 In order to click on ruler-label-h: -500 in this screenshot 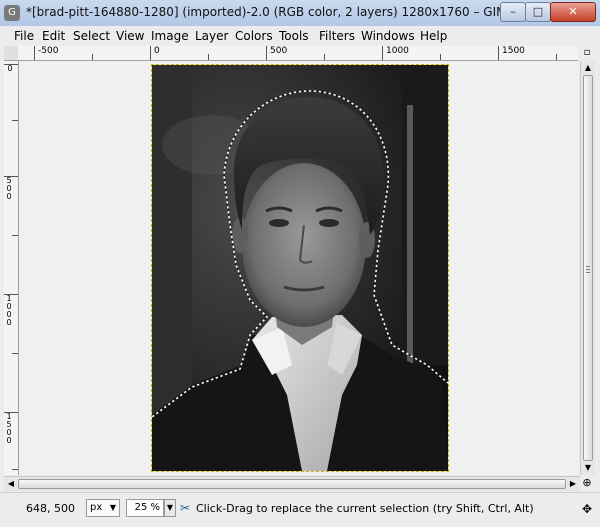, I will do `click(48, 51)`.